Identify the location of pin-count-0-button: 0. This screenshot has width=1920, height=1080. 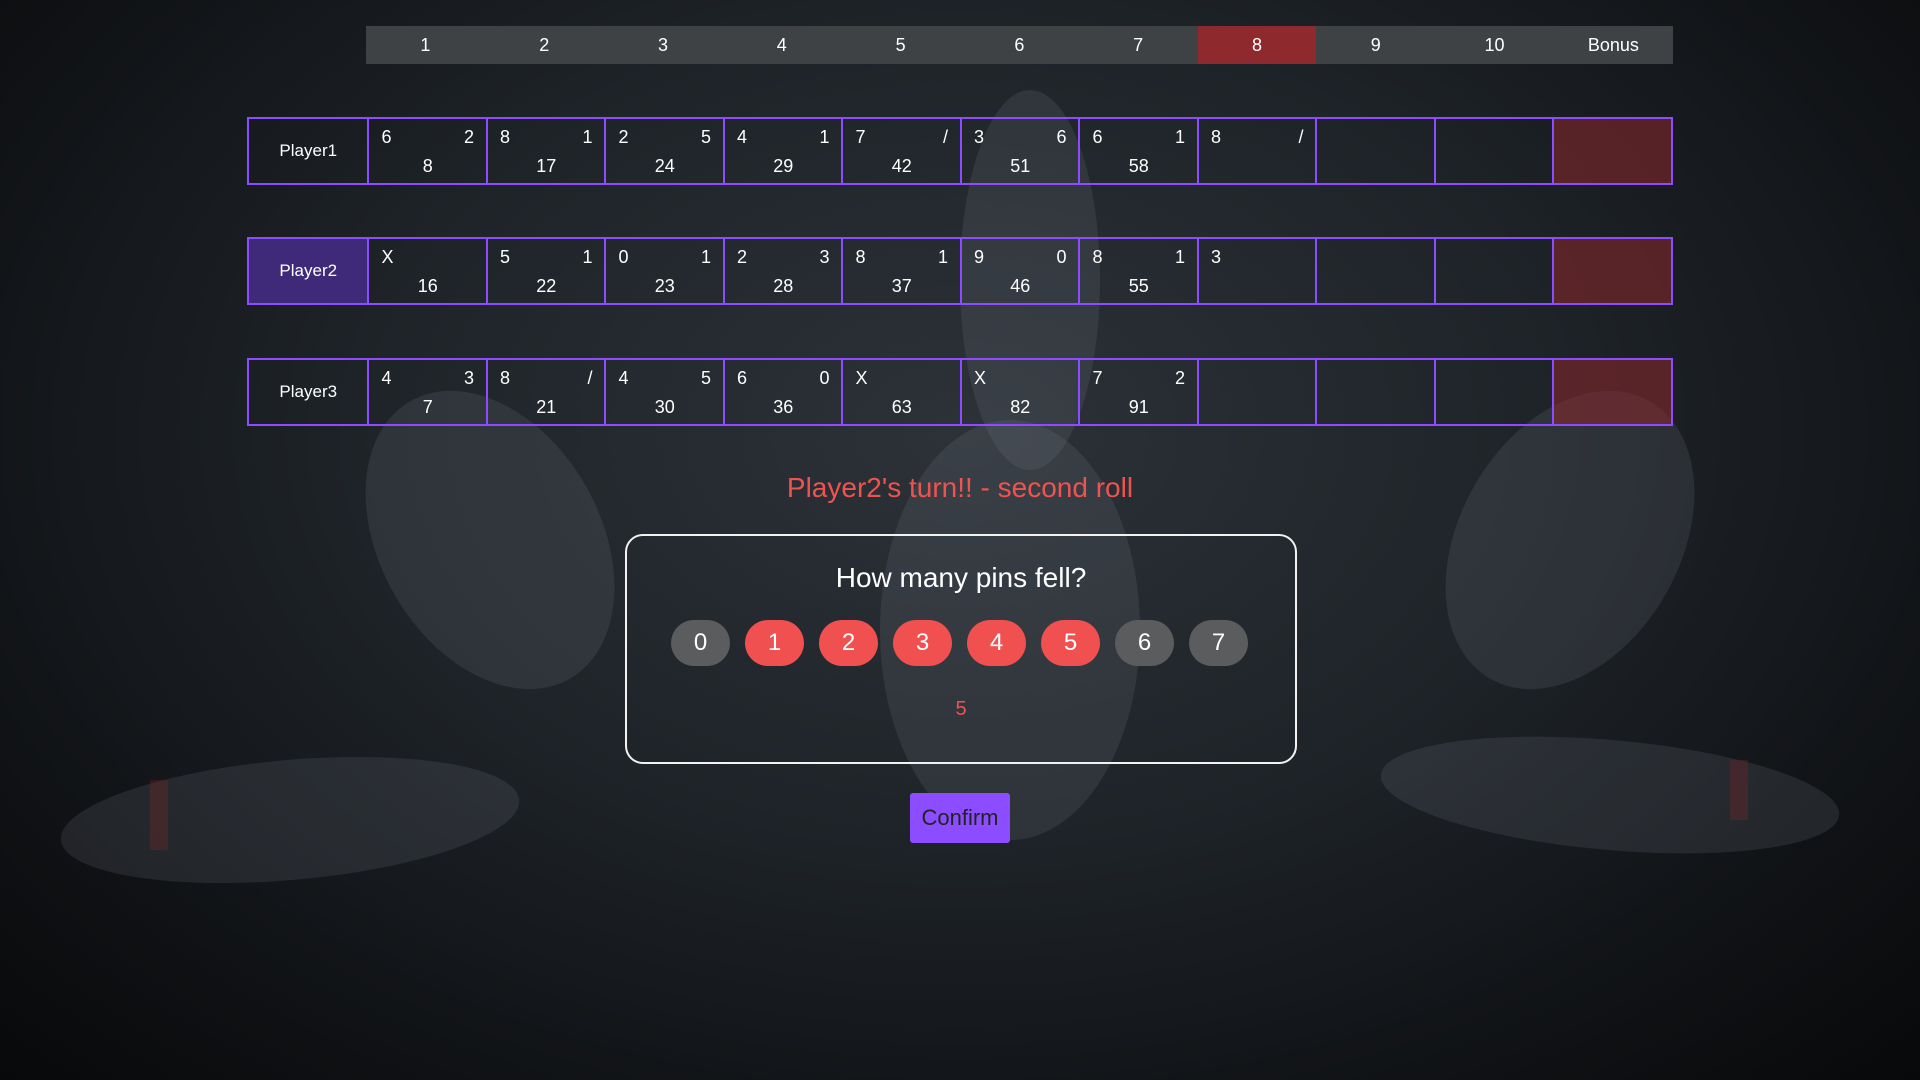
(700, 643).